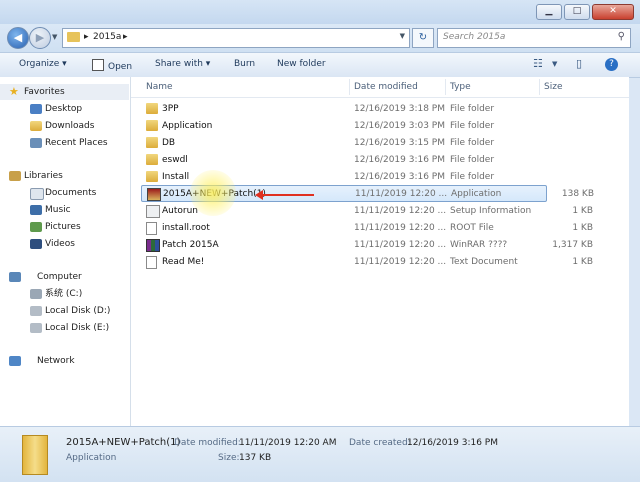  I want to click on nav-network: Network, so click(64, 361).